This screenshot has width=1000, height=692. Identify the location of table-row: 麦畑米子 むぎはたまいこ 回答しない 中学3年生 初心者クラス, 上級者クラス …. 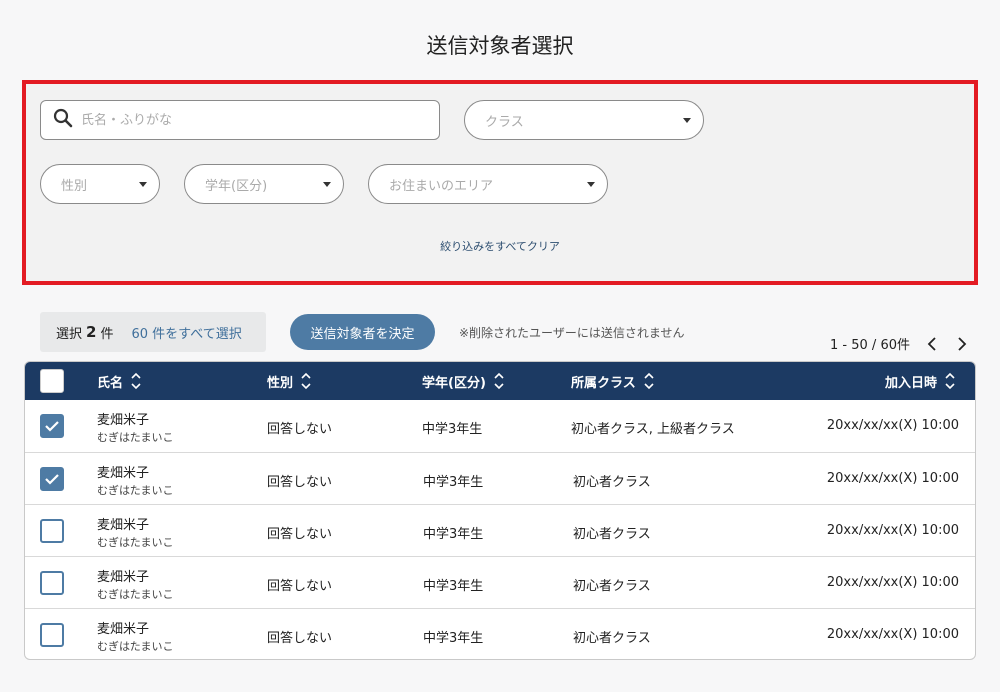
(500, 426).